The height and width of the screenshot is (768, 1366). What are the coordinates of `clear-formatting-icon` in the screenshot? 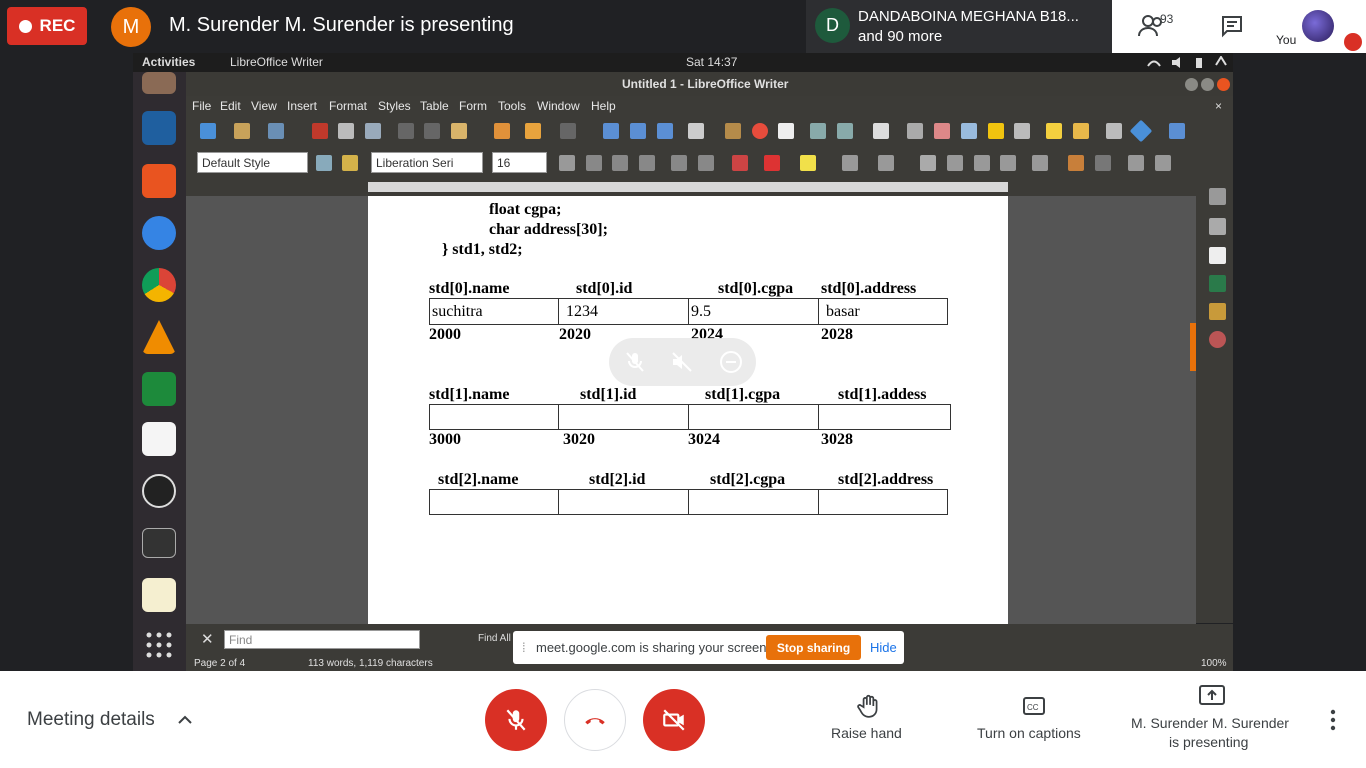 It's located at (740, 163).